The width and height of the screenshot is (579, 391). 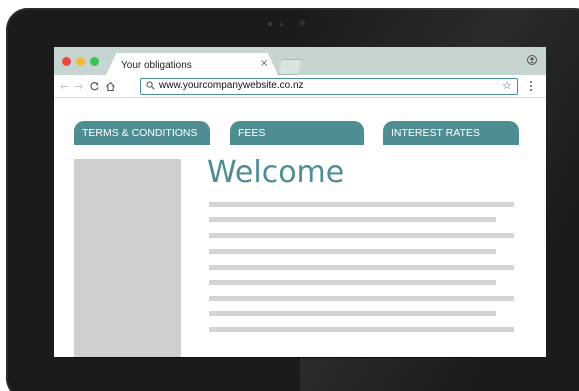 I want to click on profile-icon, so click(x=532, y=60).